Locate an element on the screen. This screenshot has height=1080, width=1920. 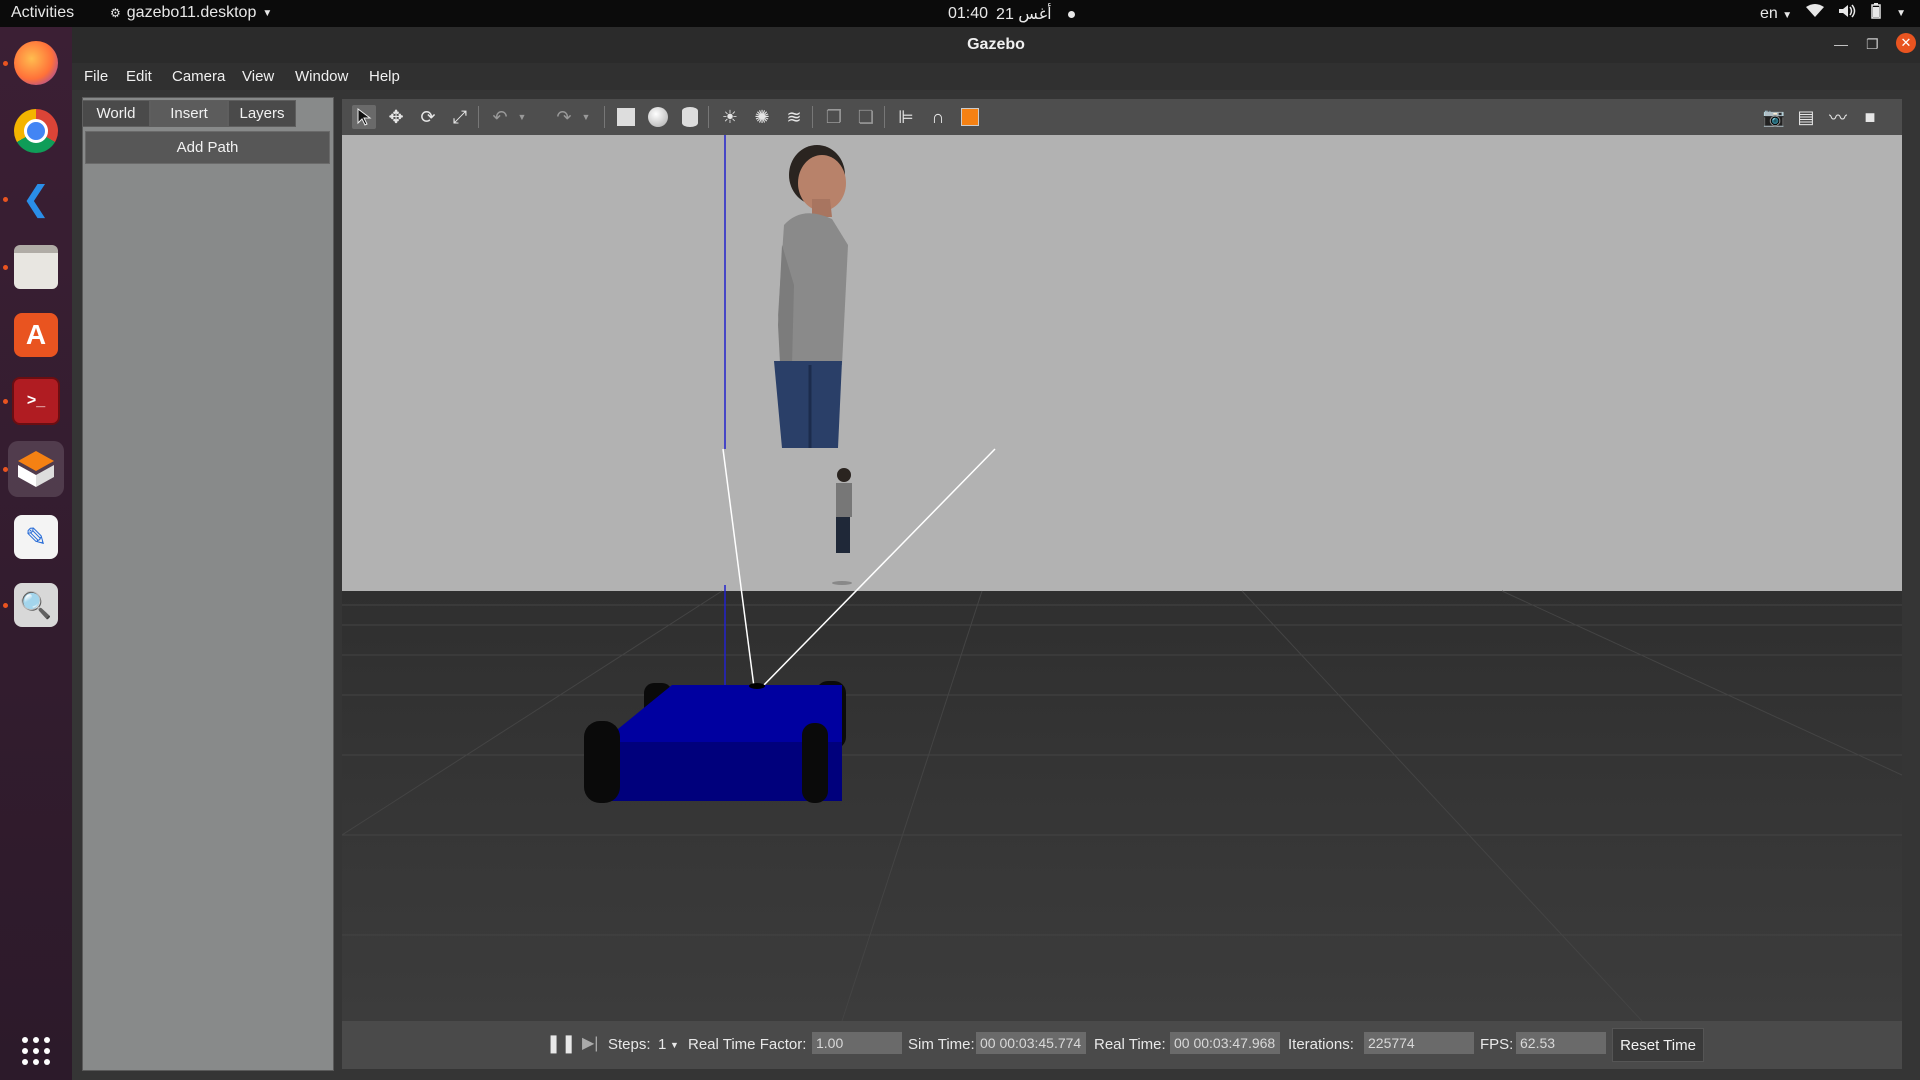
snap-icon: ∩ is located at coordinates (938, 117).